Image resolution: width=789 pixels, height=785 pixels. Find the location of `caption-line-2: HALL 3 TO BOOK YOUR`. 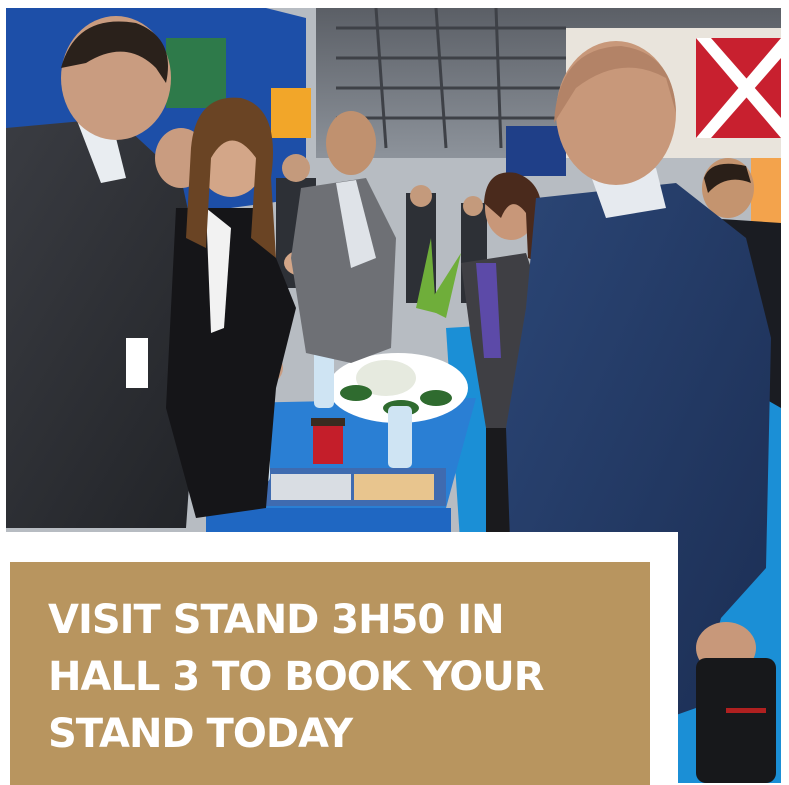

caption-line-2: HALL 3 TO BOOK YOUR is located at coordinates (296, 677).